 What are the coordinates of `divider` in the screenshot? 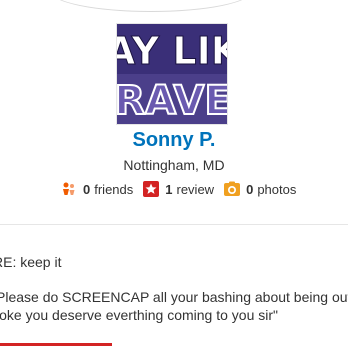 It's located at (174, 224).